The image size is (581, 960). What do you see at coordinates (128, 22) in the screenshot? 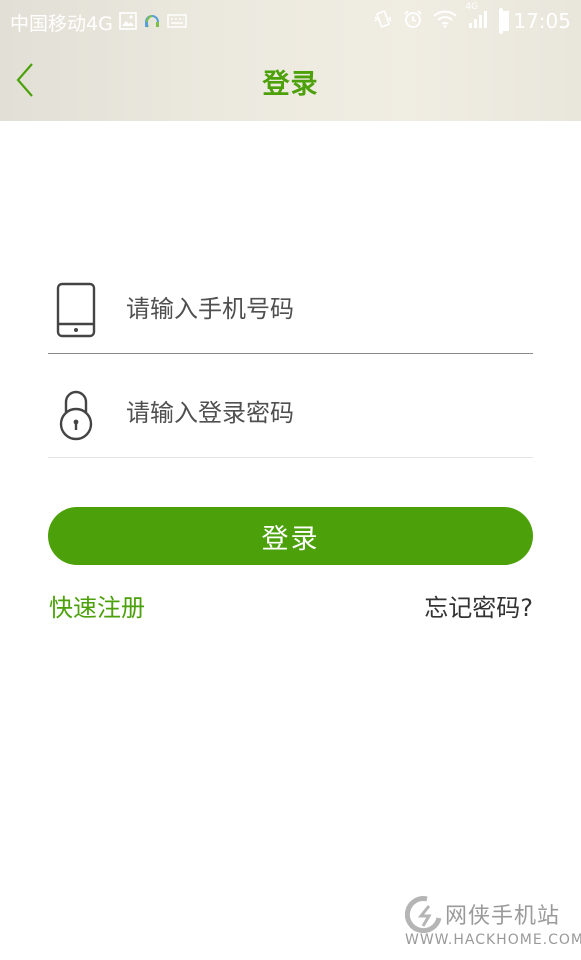
I see `image-icon` at bounding box center [128, 22].